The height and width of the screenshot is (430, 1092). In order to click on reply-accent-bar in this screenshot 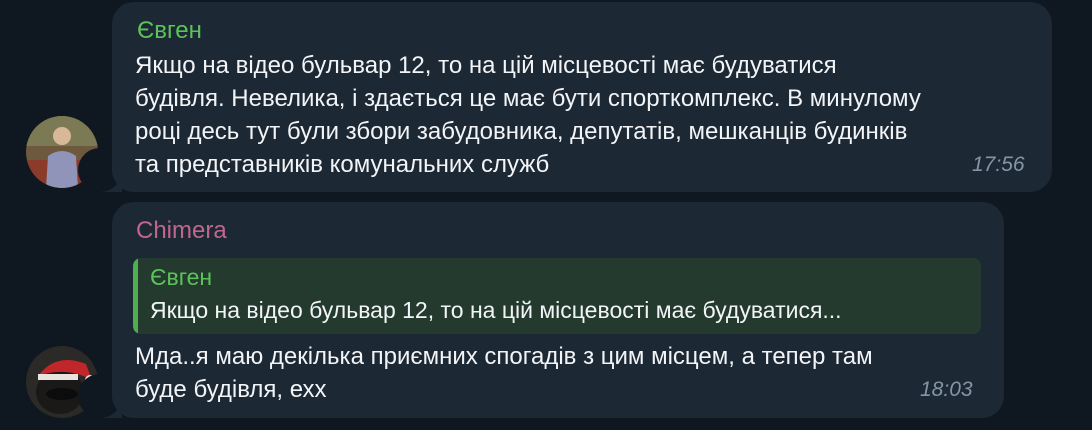, I will do `click(135, 296)`.